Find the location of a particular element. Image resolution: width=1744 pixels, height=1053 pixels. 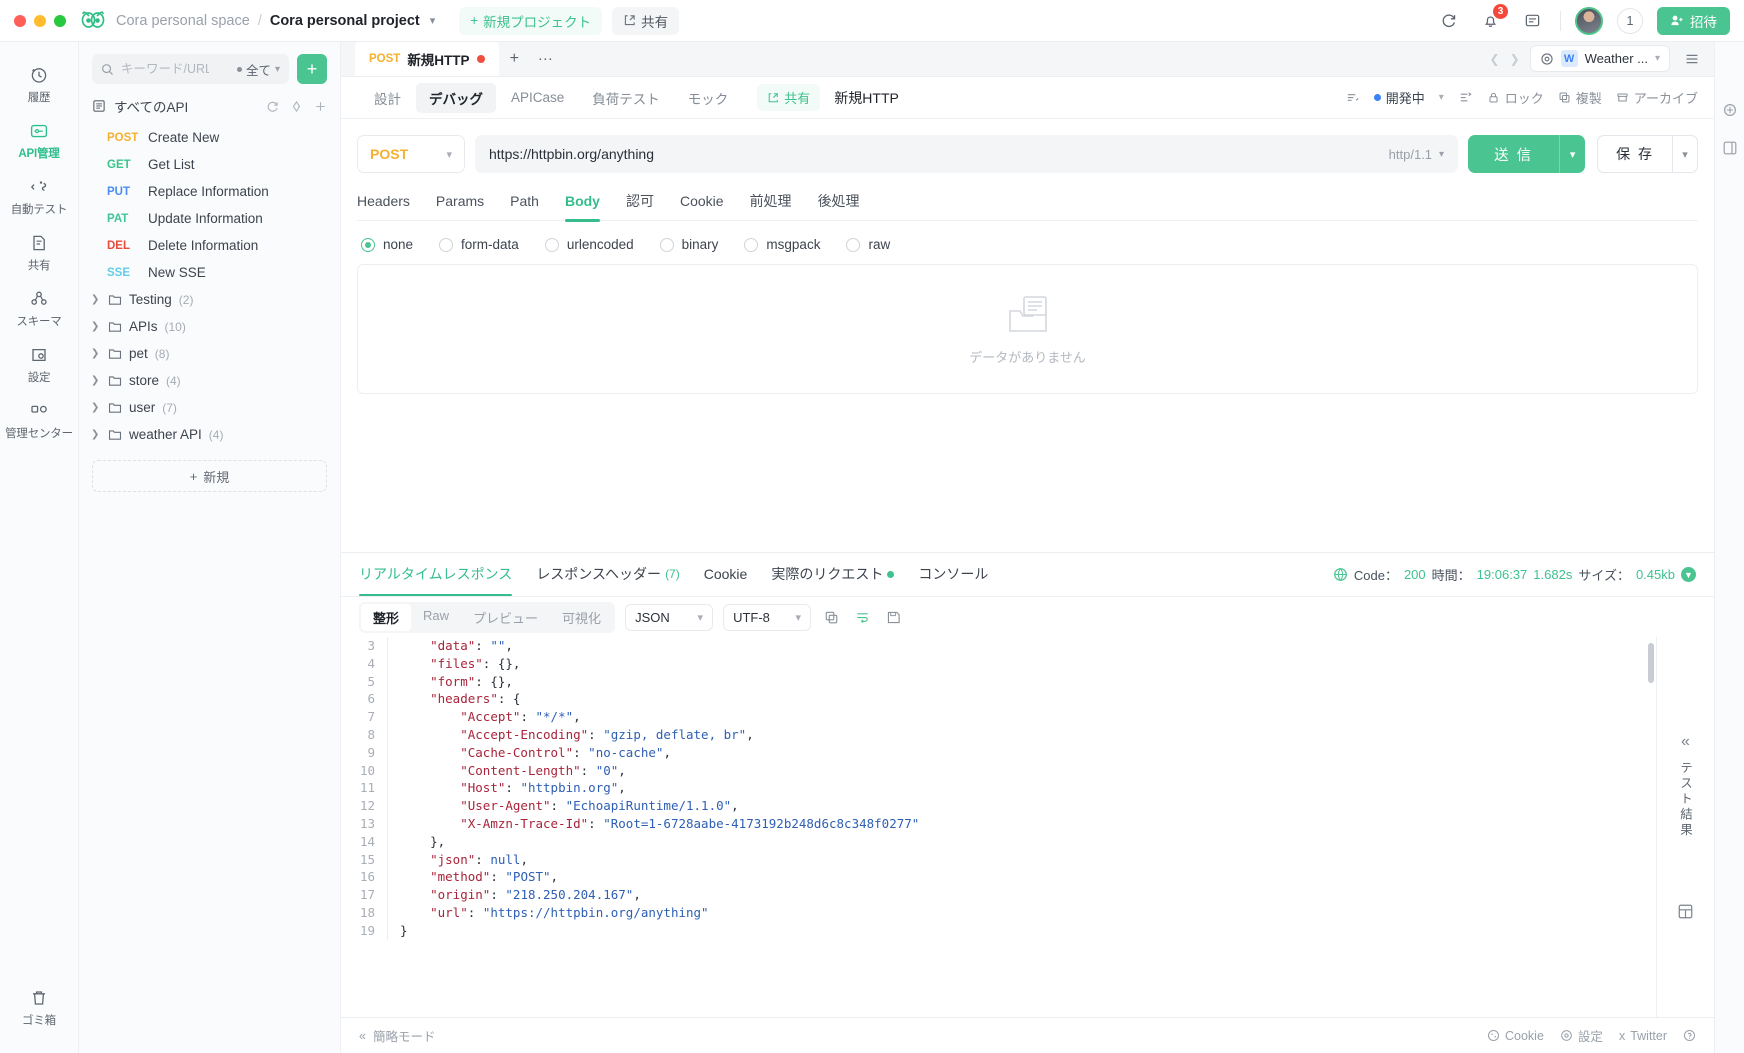

tab-load-test: 負荷テスト is located at coordinates (626, 98).